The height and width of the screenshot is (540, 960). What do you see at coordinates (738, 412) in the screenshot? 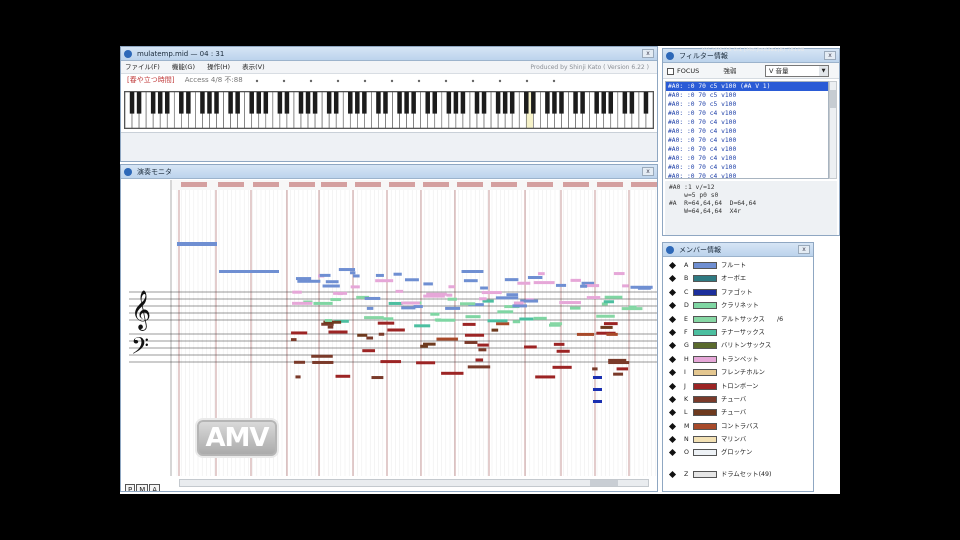
I see `member-row: L チューバ` at bounding box center [738, 412].